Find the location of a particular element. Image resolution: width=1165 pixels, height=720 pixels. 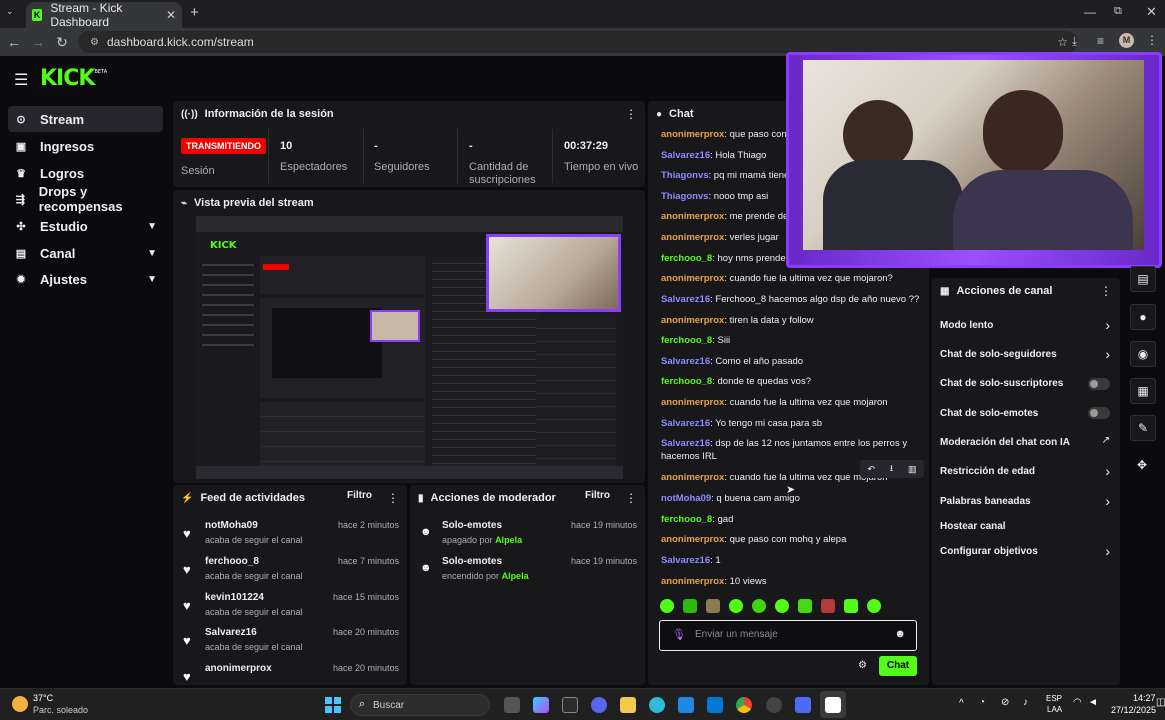

copilot-icon is located at coordinates (541, 705).